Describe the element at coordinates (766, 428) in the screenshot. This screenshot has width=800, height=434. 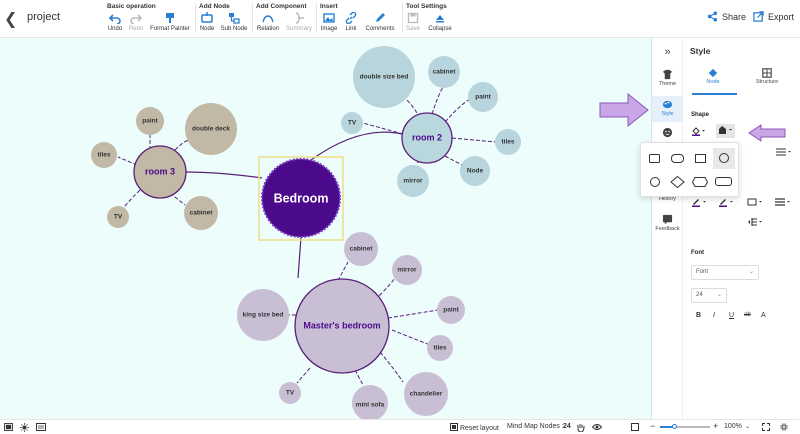
I see `fullscreen-button` at that location.